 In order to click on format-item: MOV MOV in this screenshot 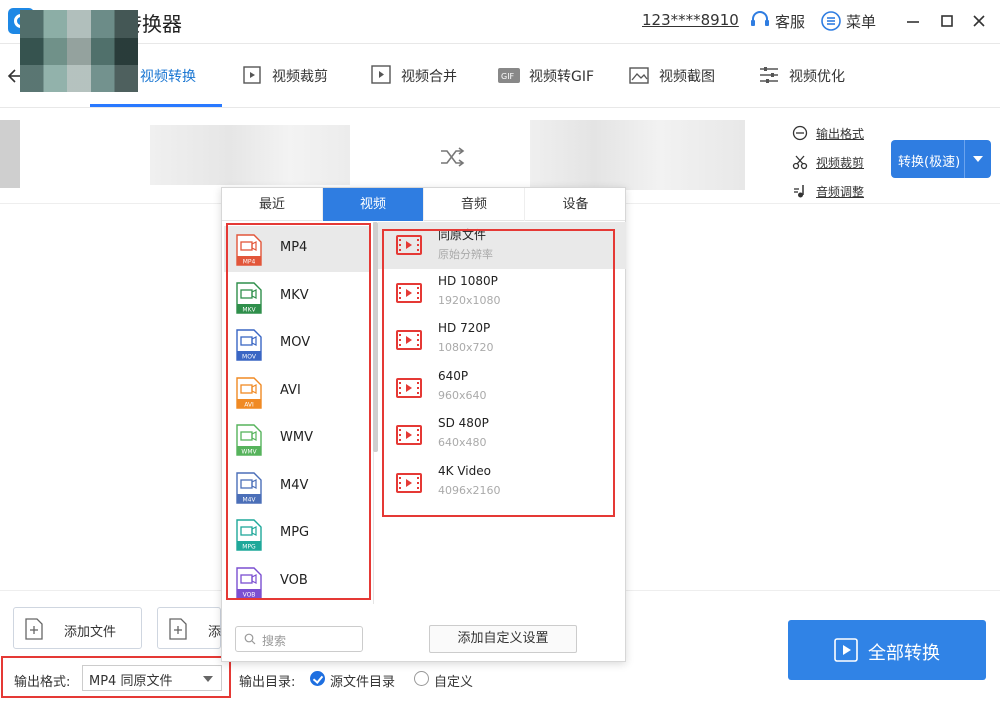, I will do `click(297, 344)`.